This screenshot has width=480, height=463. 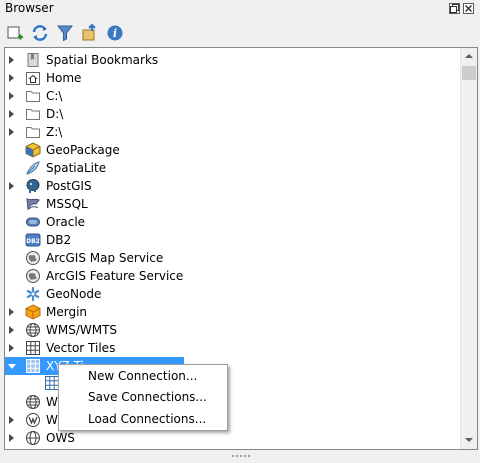 I want to click on mergin-icon, so click(x=33, y=312).